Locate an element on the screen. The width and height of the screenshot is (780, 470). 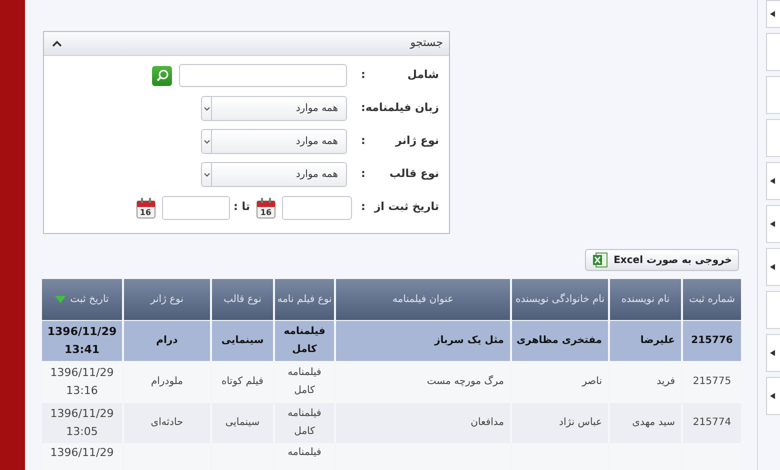
table-cell: فیلمنامه is located at coordinates (305, 452).